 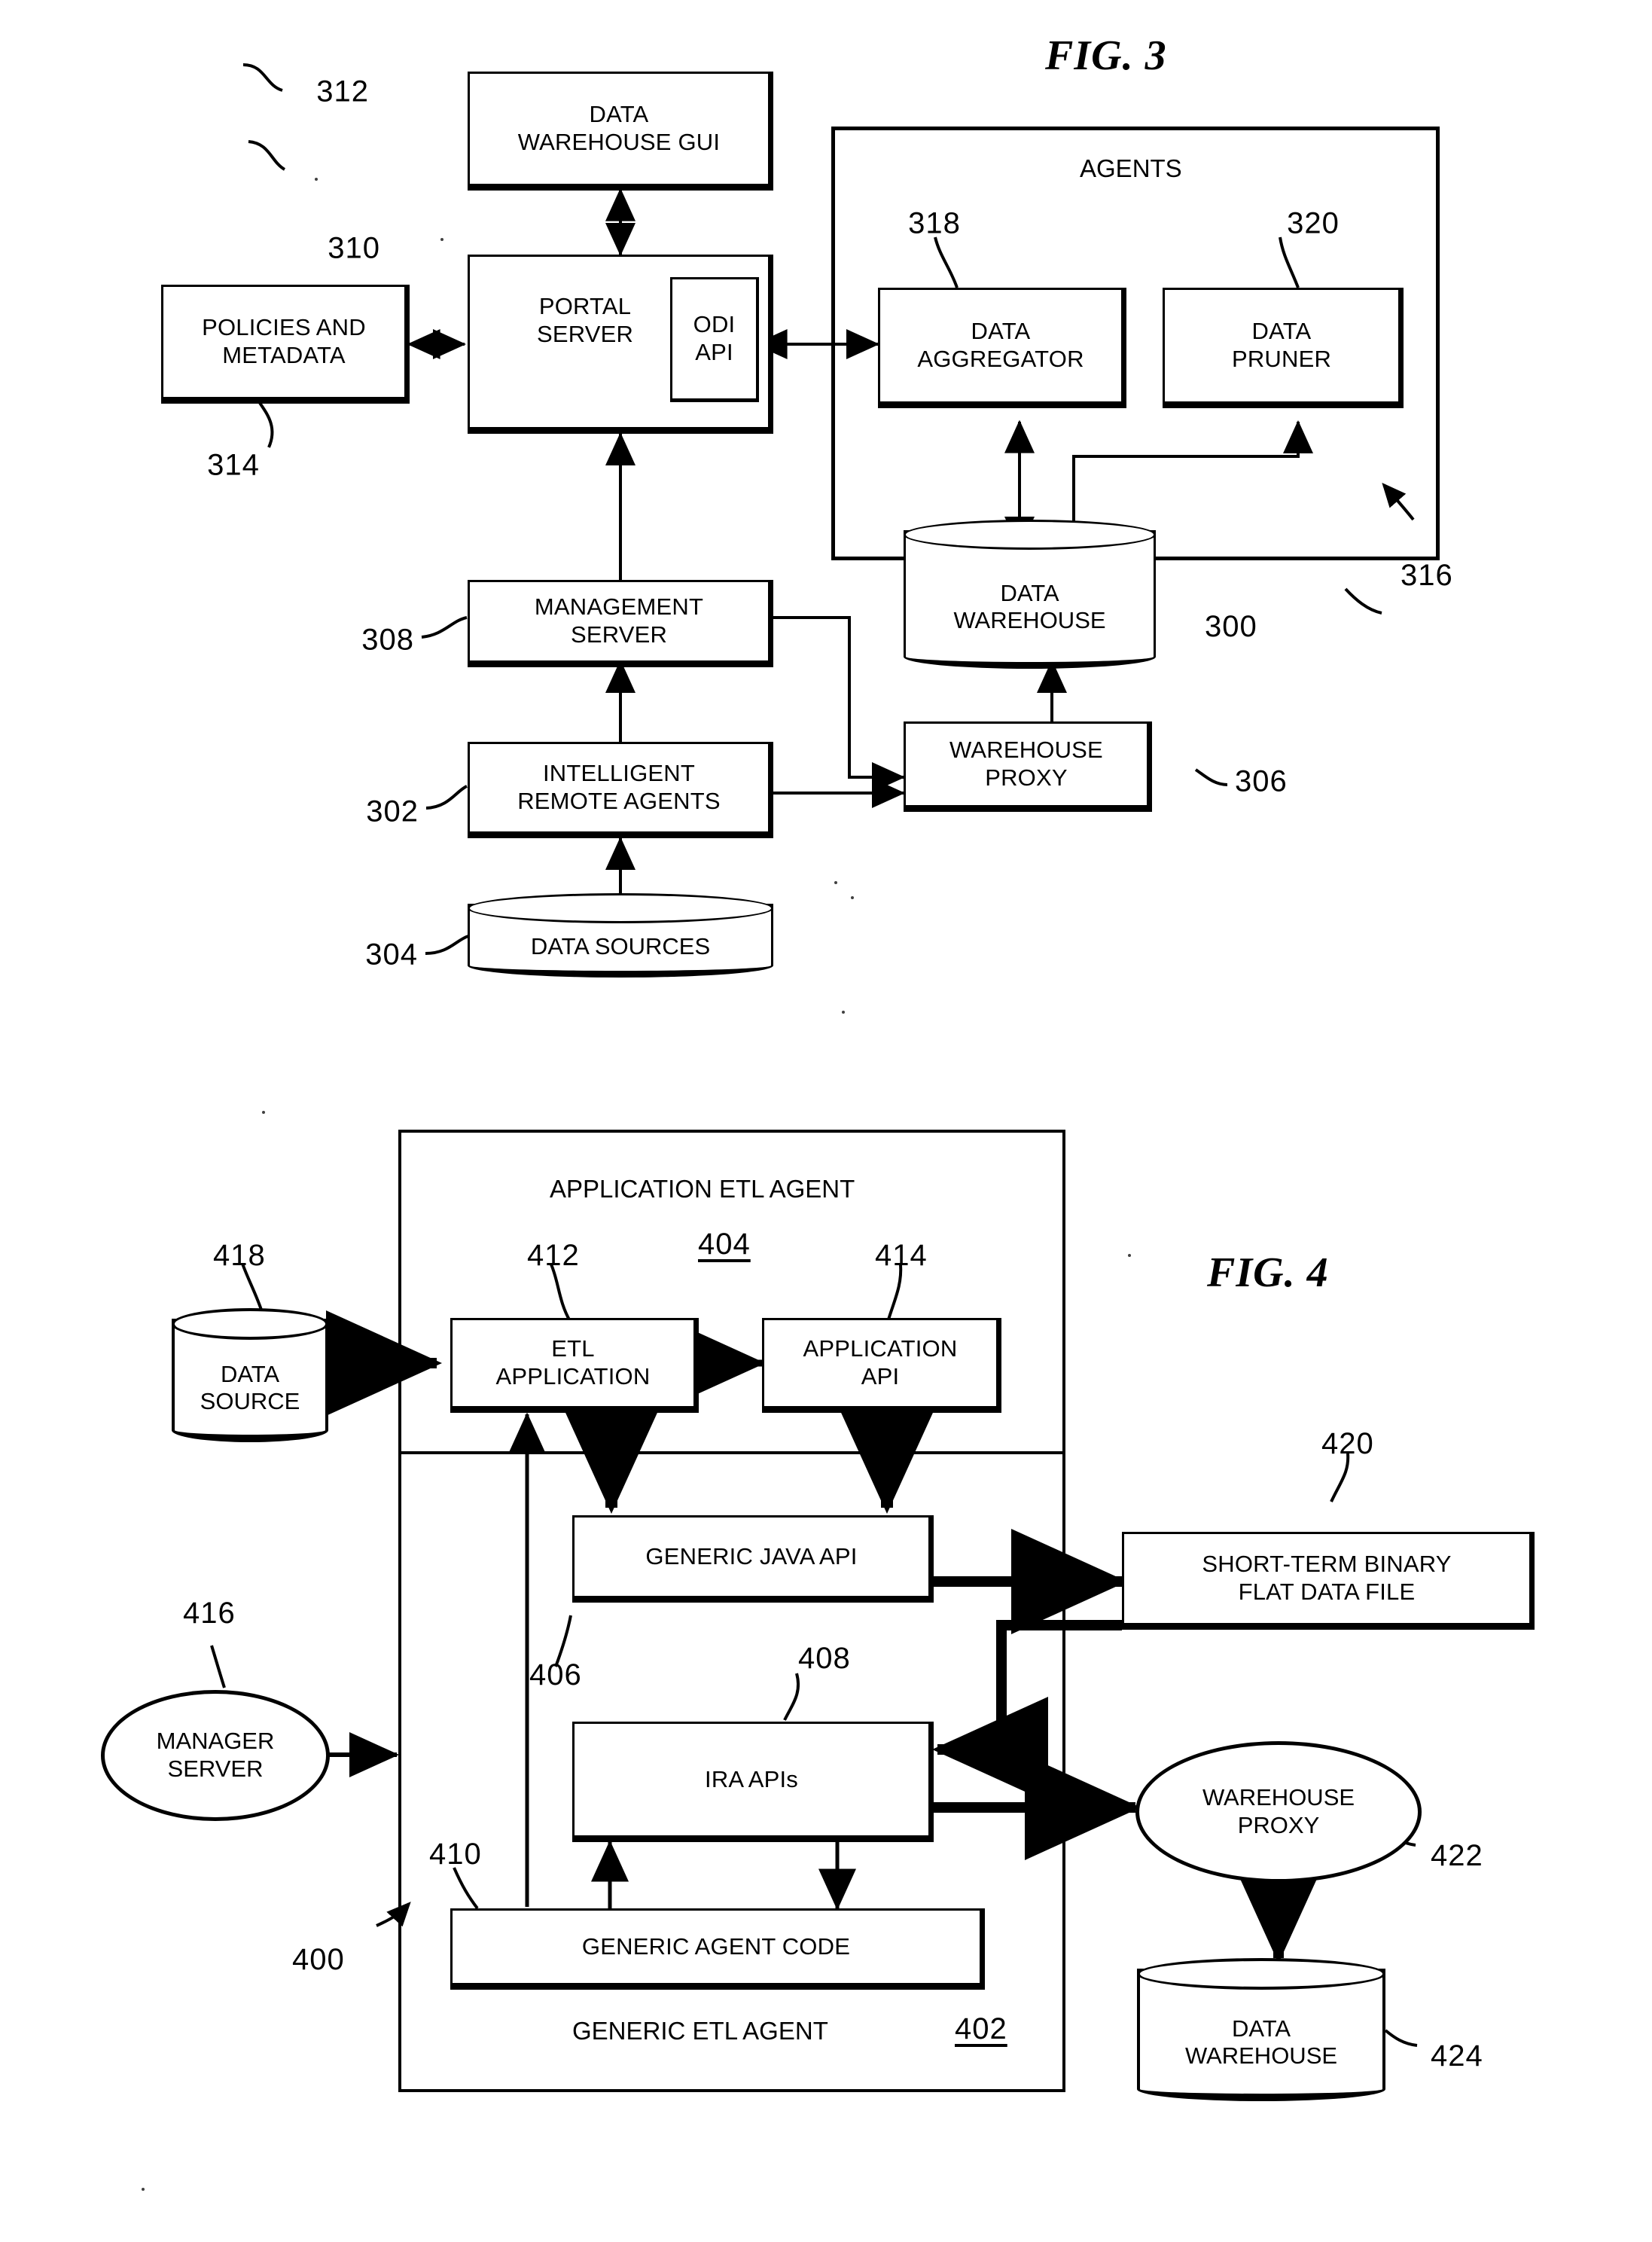 What do you see at coordinates (619, 634) in the screenshot?
I see `management-server-label-line2: SERVER` at bounding box center [619, 634].